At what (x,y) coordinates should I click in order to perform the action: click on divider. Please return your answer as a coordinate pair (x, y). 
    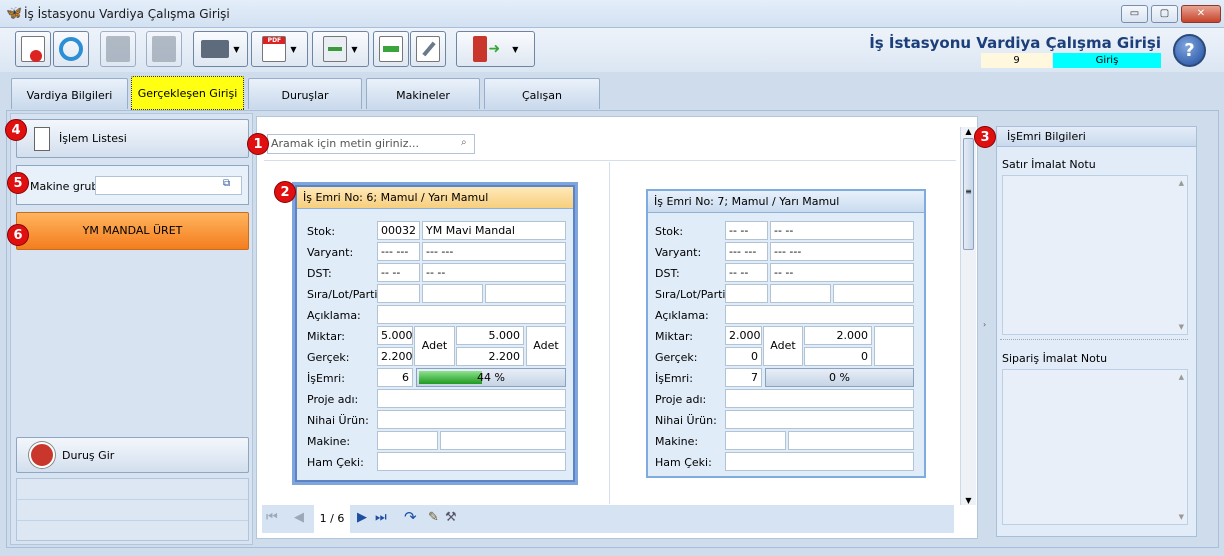
    Looking at the image, I should click on (609, 333).